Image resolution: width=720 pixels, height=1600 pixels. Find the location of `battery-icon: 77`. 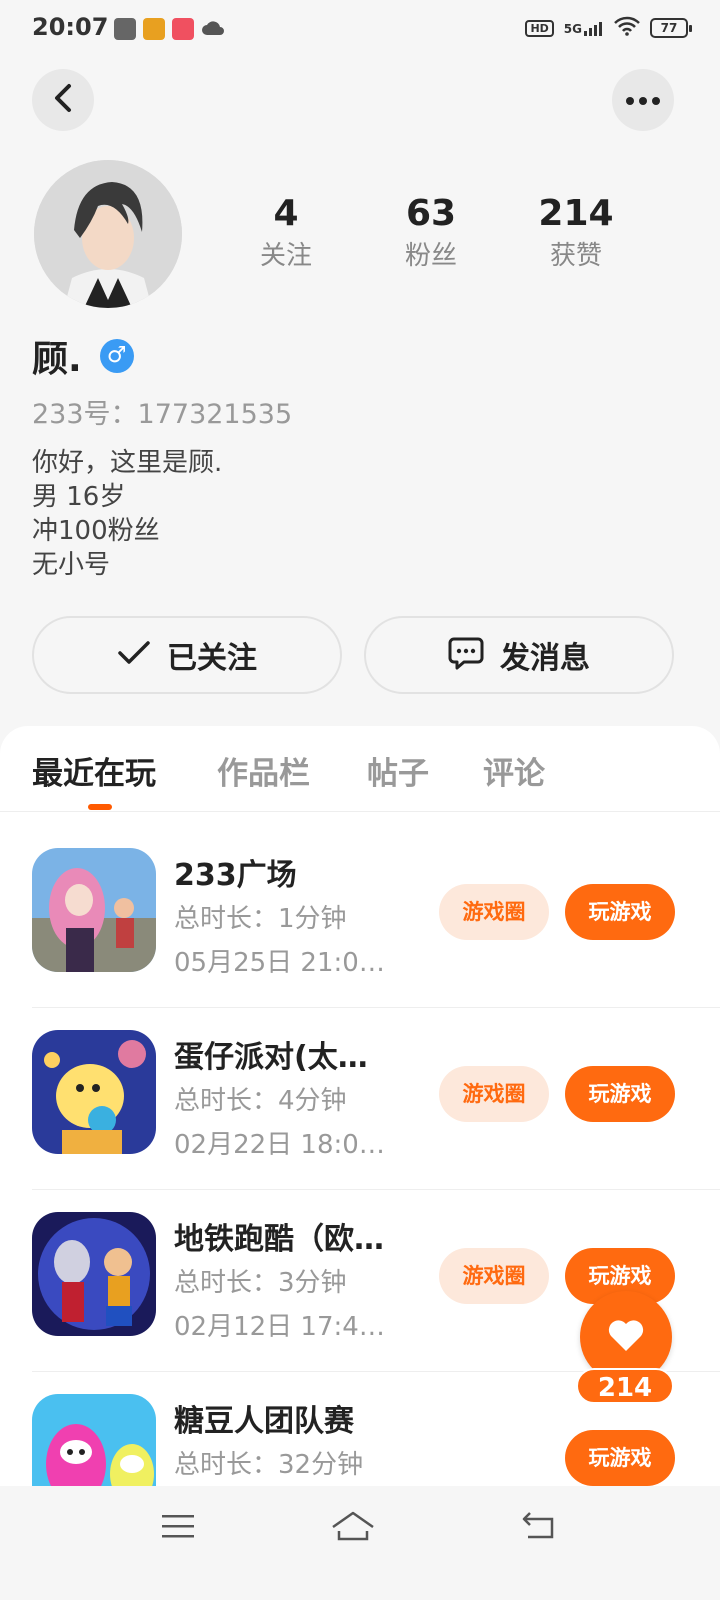

battery-icon: 77 is located at coordinates (671, 28).